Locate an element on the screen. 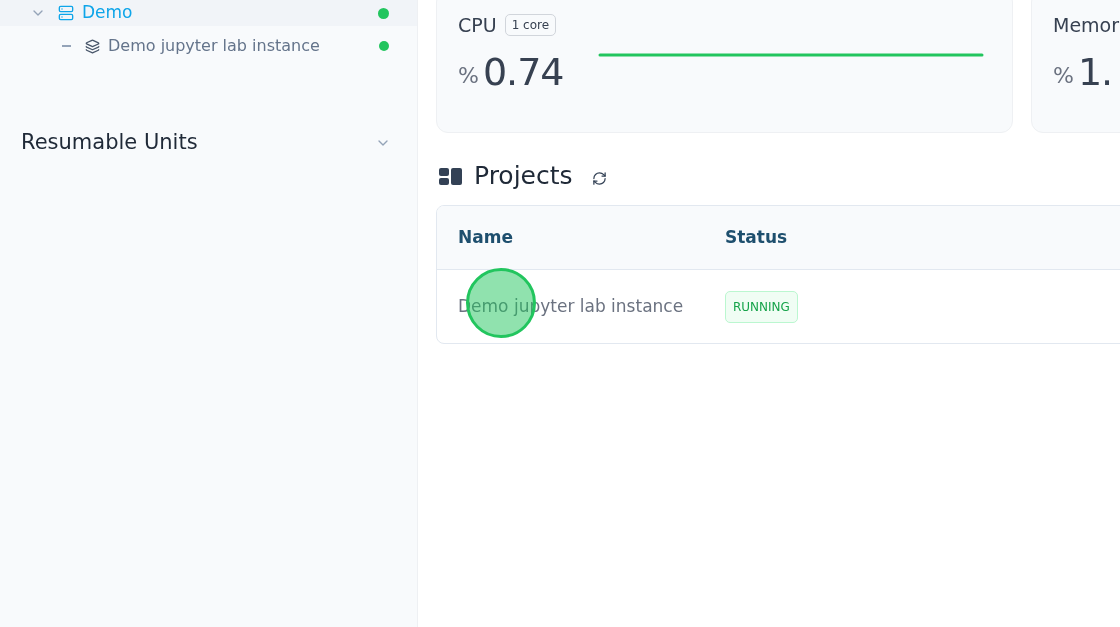 This screenshot has width=1120, height=627. column-header: Name is located at coordinates (485, 237).